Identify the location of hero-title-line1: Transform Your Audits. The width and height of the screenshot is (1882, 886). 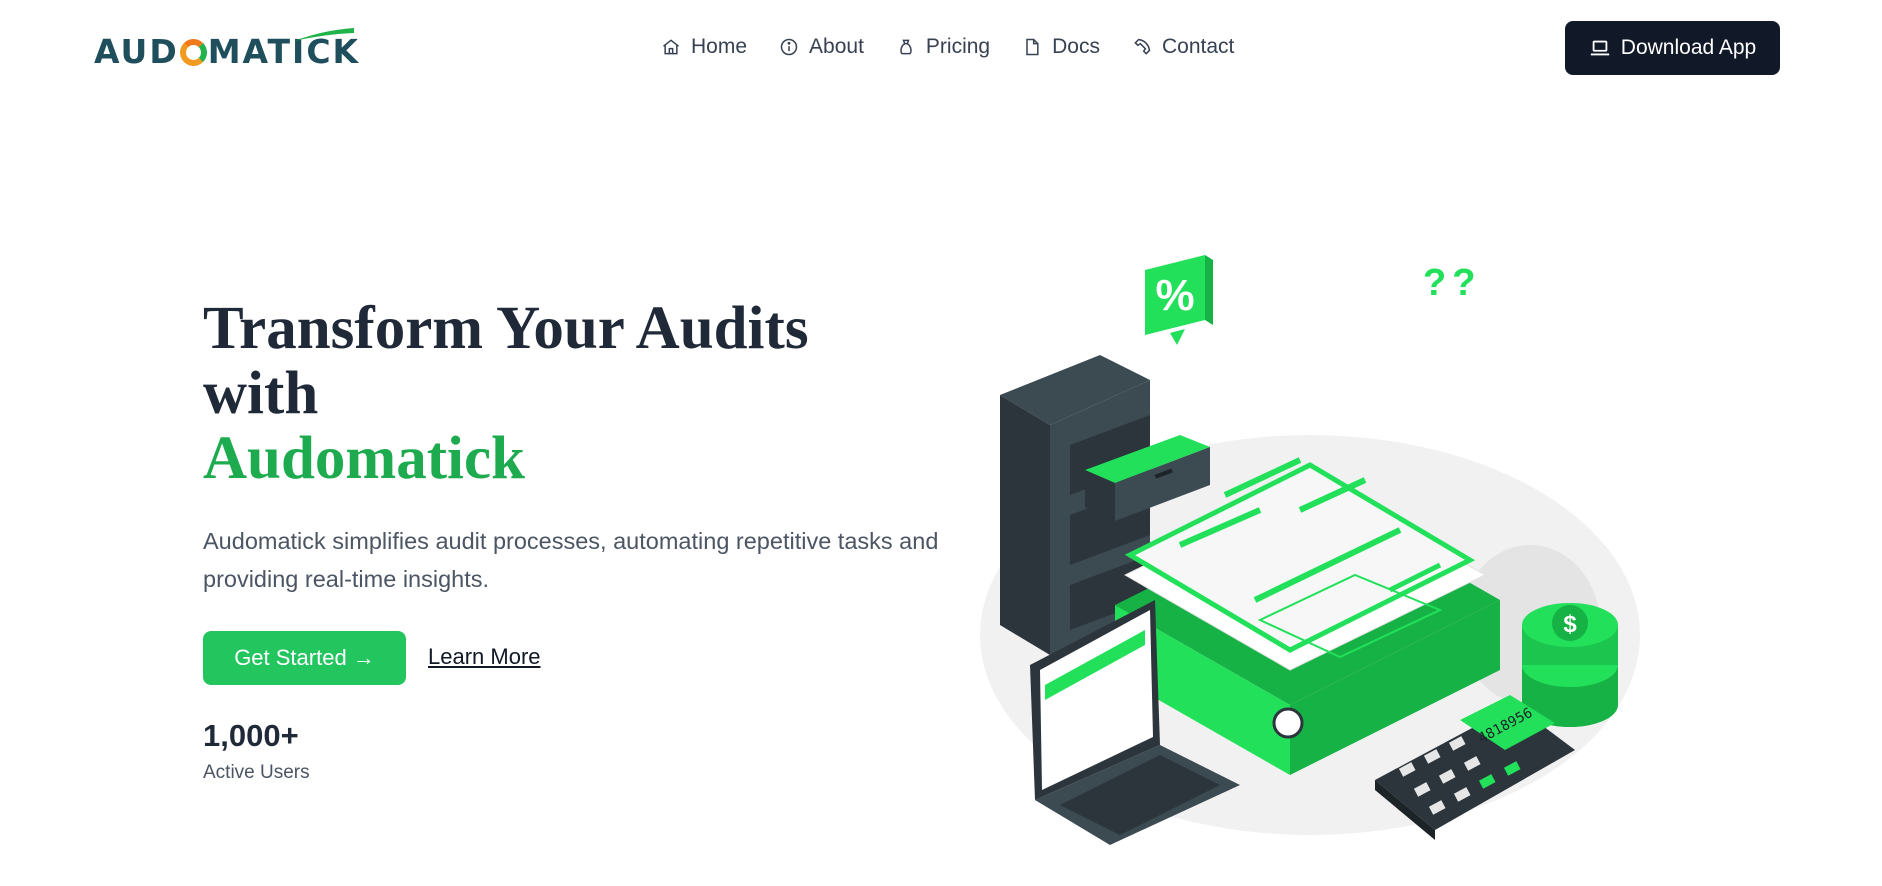
(506, 328).